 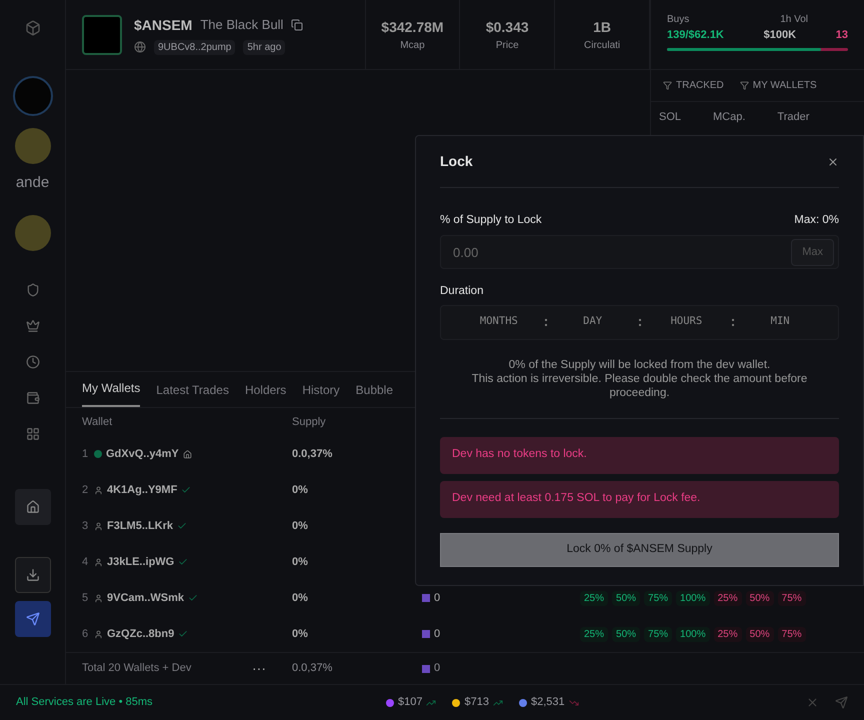 I want to click on column-header: SOL, so click(x=670, y=117).